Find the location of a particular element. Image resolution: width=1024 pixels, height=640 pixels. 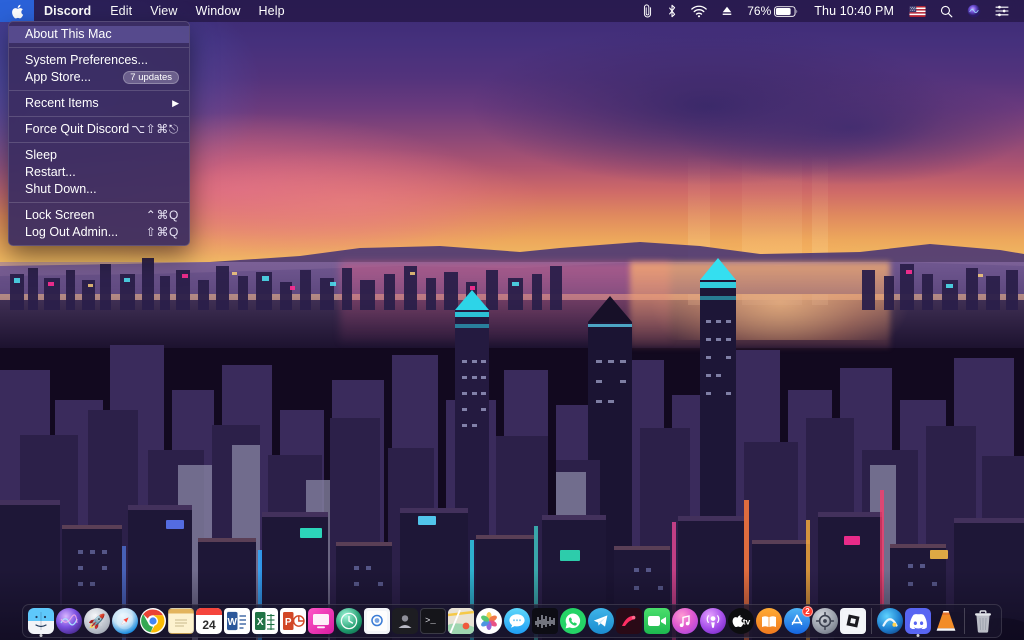

dock-item-books is located at coordinates (769, 621).